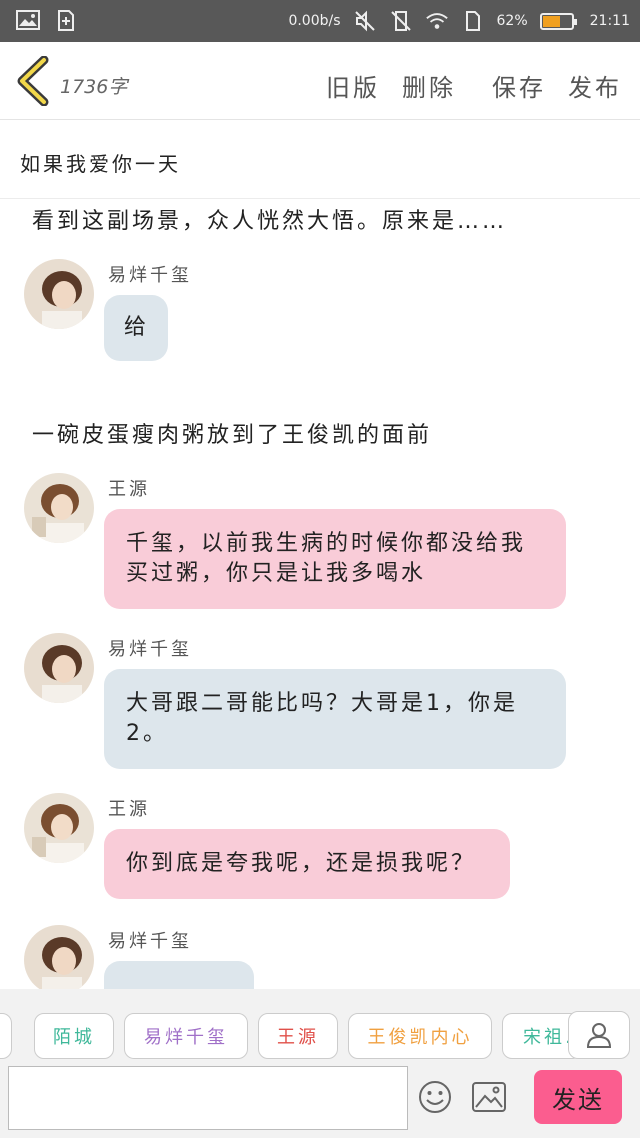  I want to click on smiley-icon, so click(435, 1097).